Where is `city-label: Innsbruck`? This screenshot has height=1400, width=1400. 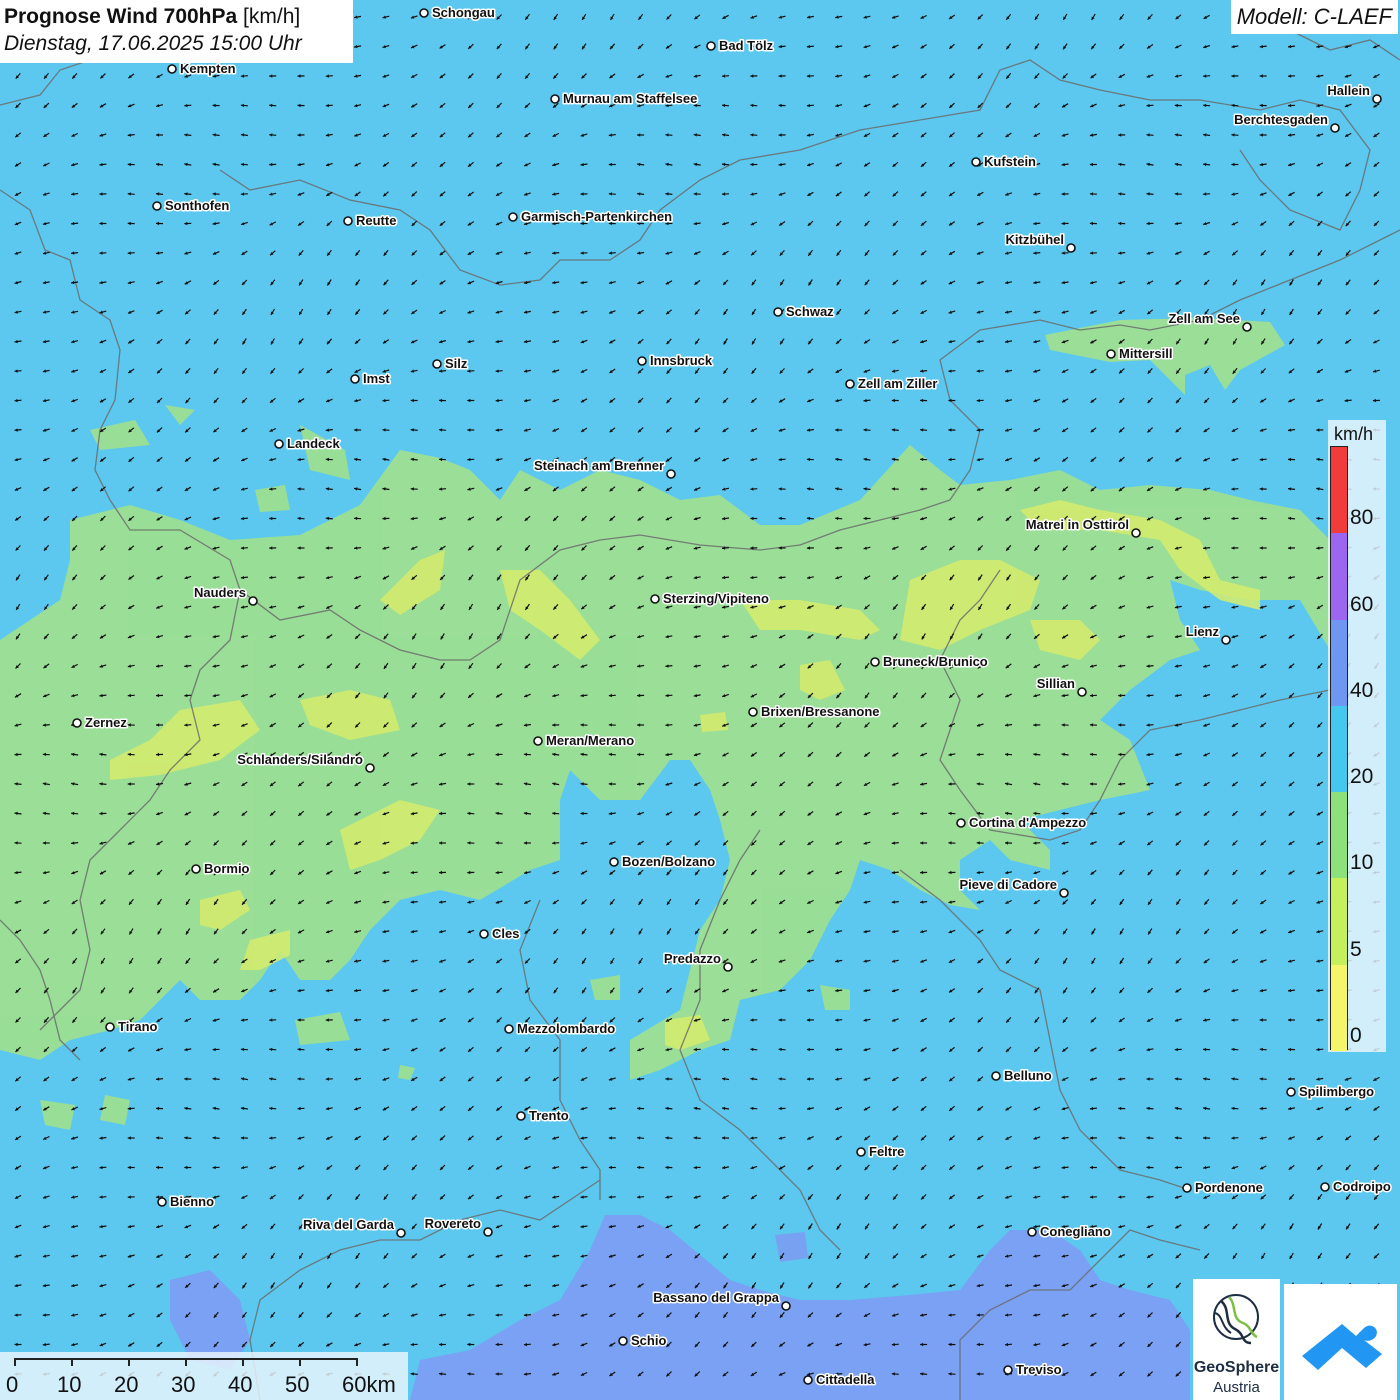 city-label: Innsbruck is located at coordinates (681, 360).